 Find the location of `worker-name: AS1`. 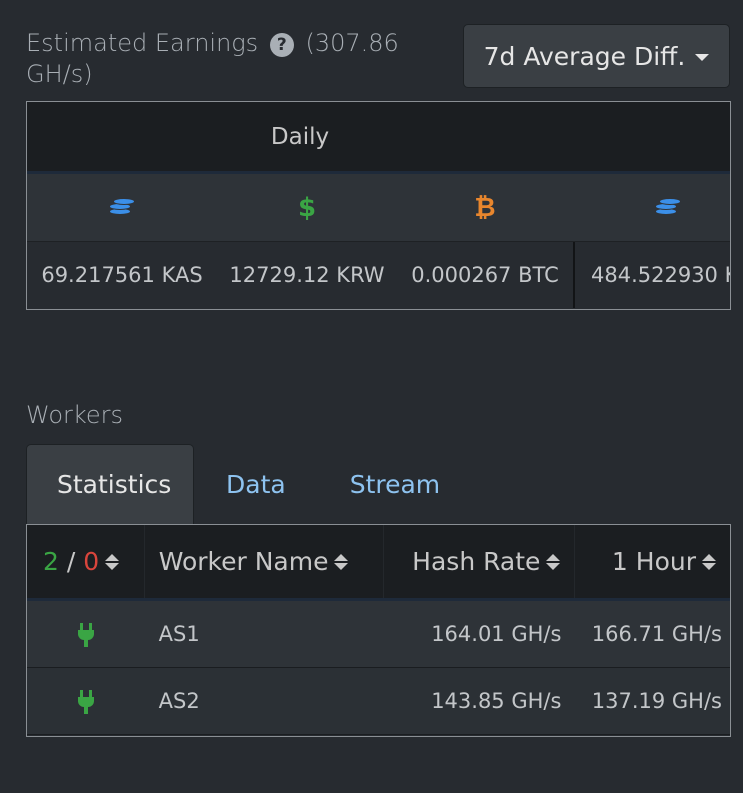

worker-name: AS1 is located at coordinates (179, 634).